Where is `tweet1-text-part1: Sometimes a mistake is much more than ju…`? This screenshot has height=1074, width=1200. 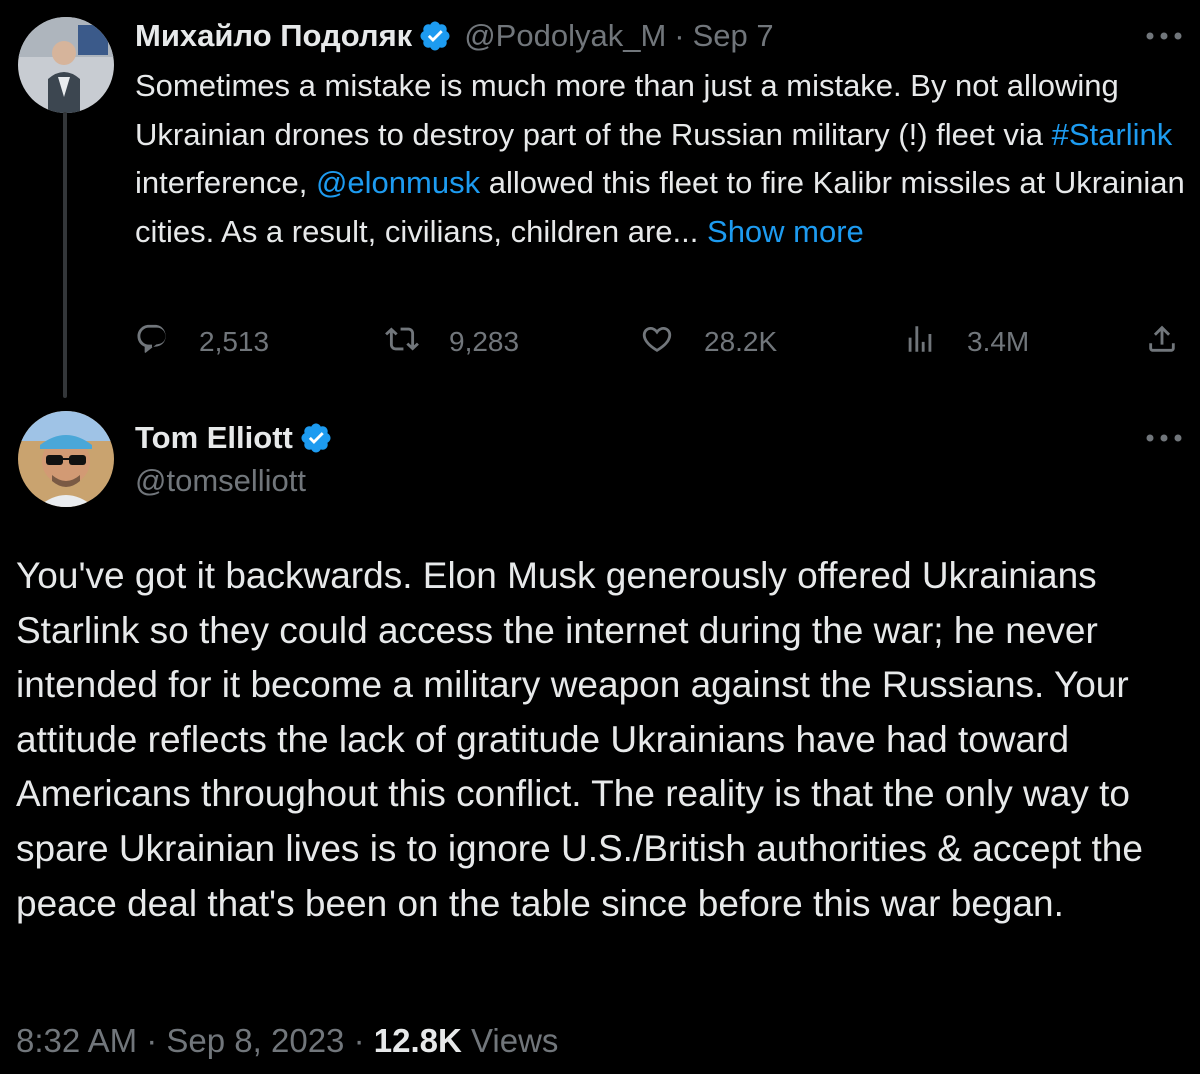
tweet1-text-part1: Sometimes a mistake is much more than ju… is located at coordinates (627, 110).